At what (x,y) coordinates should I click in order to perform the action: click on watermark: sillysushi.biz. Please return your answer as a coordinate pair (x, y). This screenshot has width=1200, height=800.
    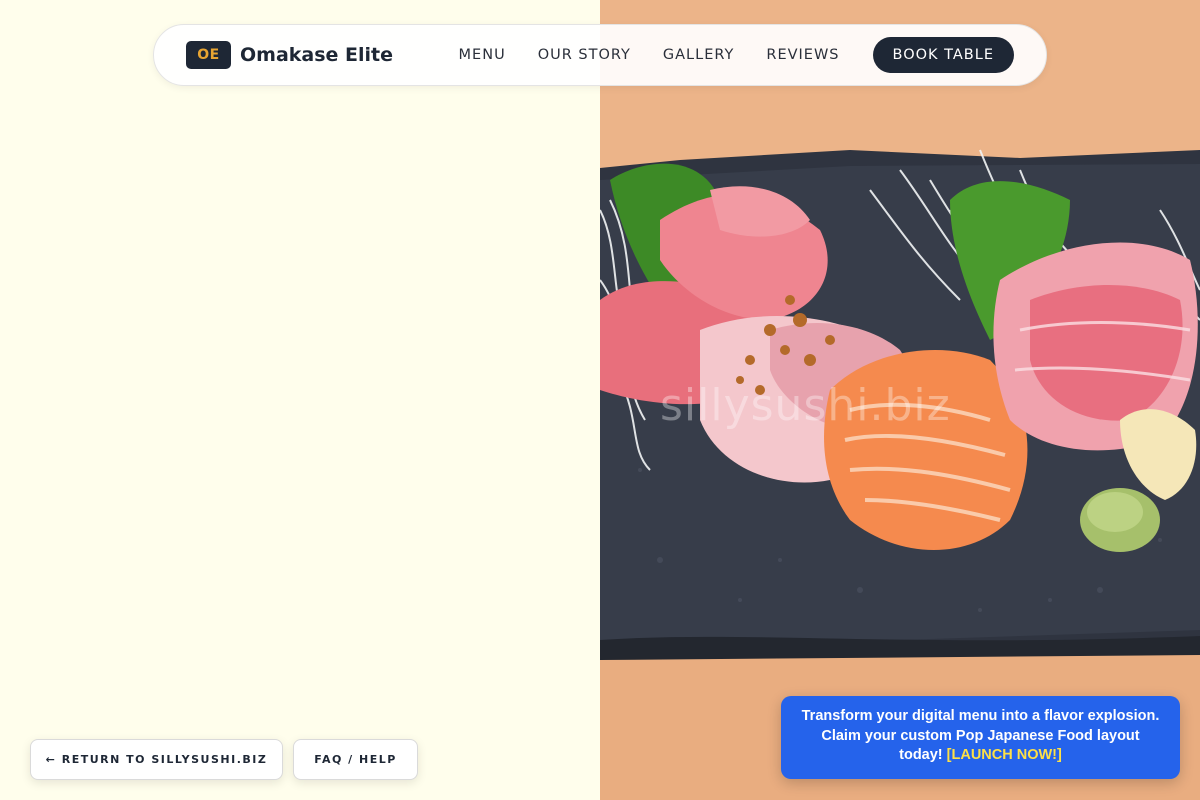
    Looking at the image, I should click on (805, 405).